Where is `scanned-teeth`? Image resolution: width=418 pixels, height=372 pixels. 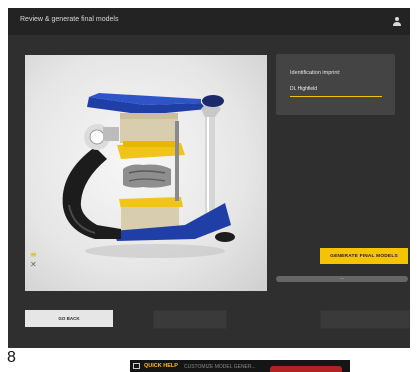 scanned-teeth is located at coordinates (147, 176).